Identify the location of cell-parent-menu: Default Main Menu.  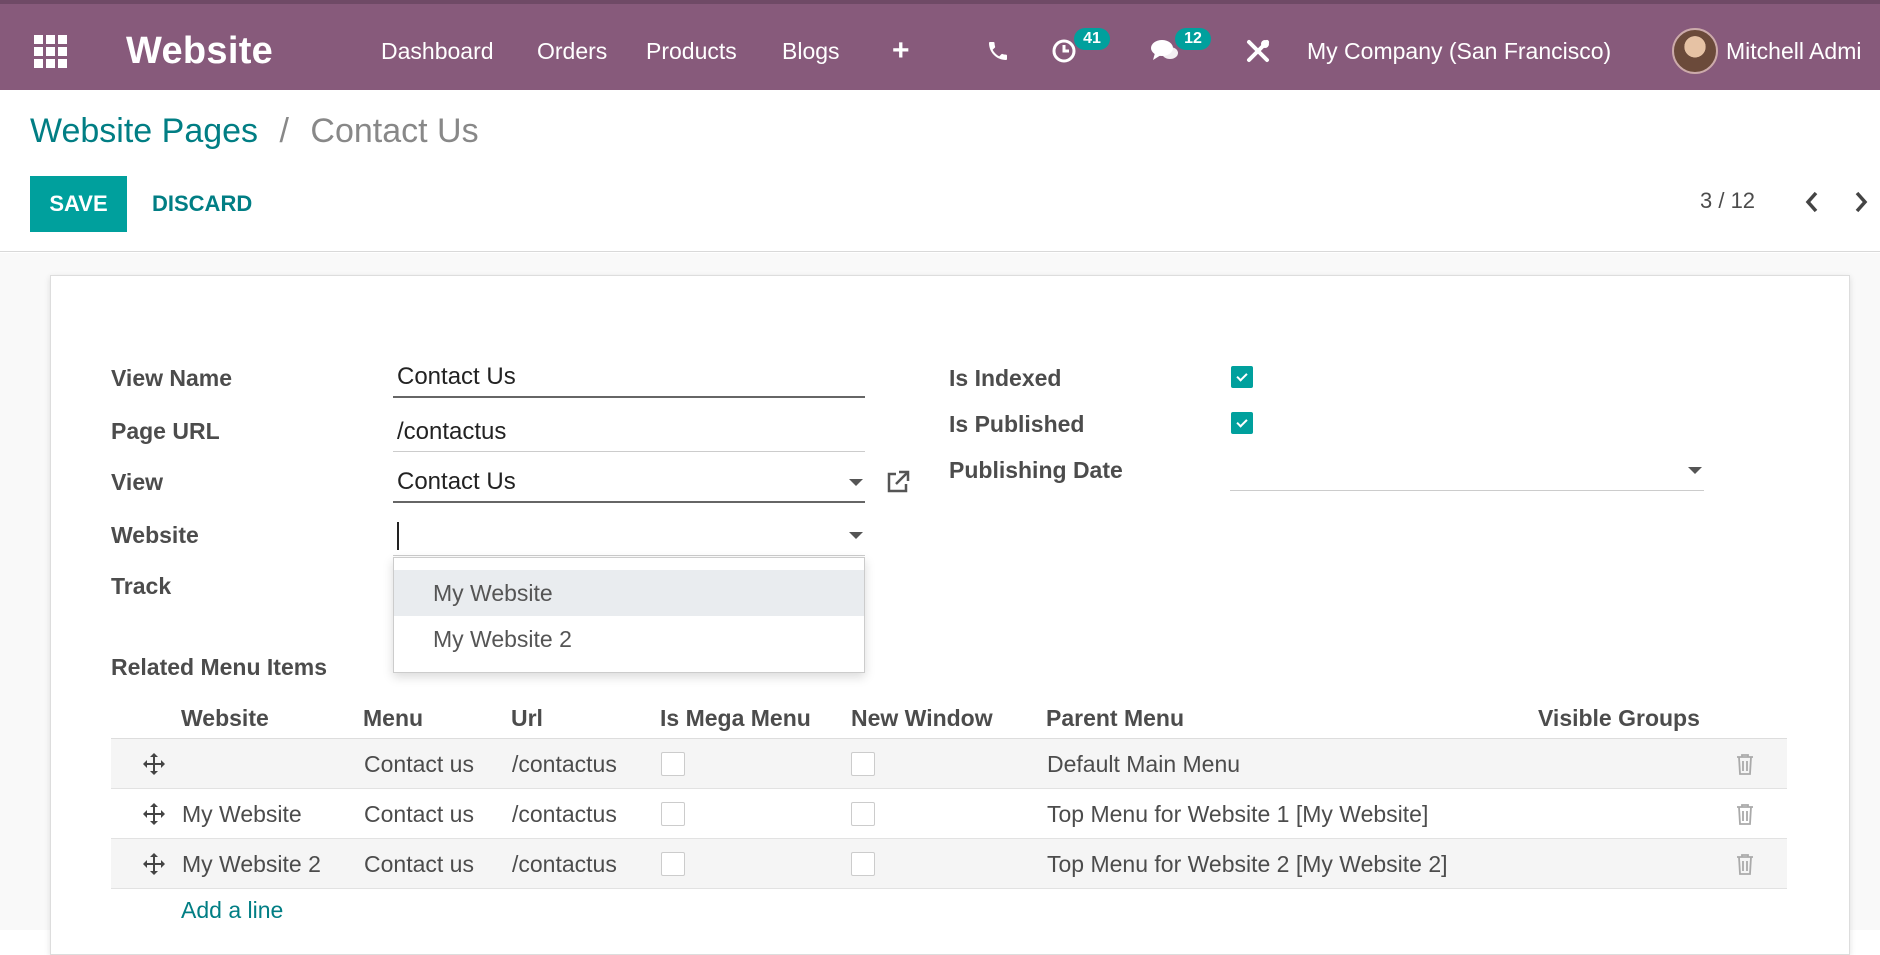
(1144, 763).